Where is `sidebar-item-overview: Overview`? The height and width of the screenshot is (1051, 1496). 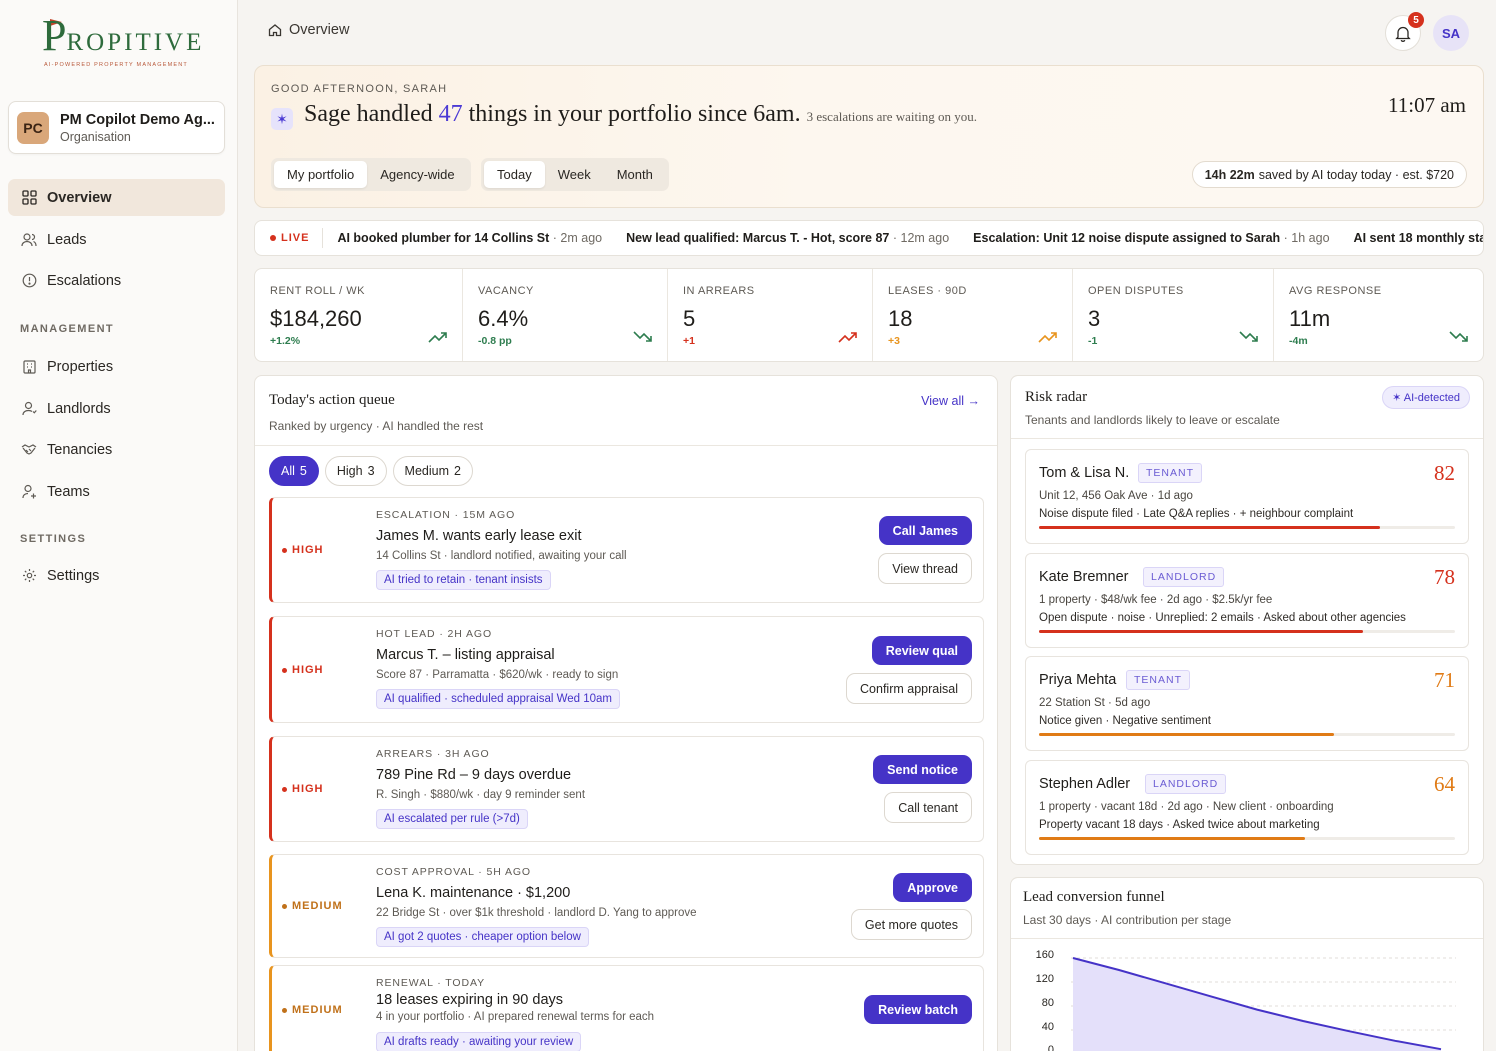 sidebar-item-overview: Overview is located at coordinates (116, 197).